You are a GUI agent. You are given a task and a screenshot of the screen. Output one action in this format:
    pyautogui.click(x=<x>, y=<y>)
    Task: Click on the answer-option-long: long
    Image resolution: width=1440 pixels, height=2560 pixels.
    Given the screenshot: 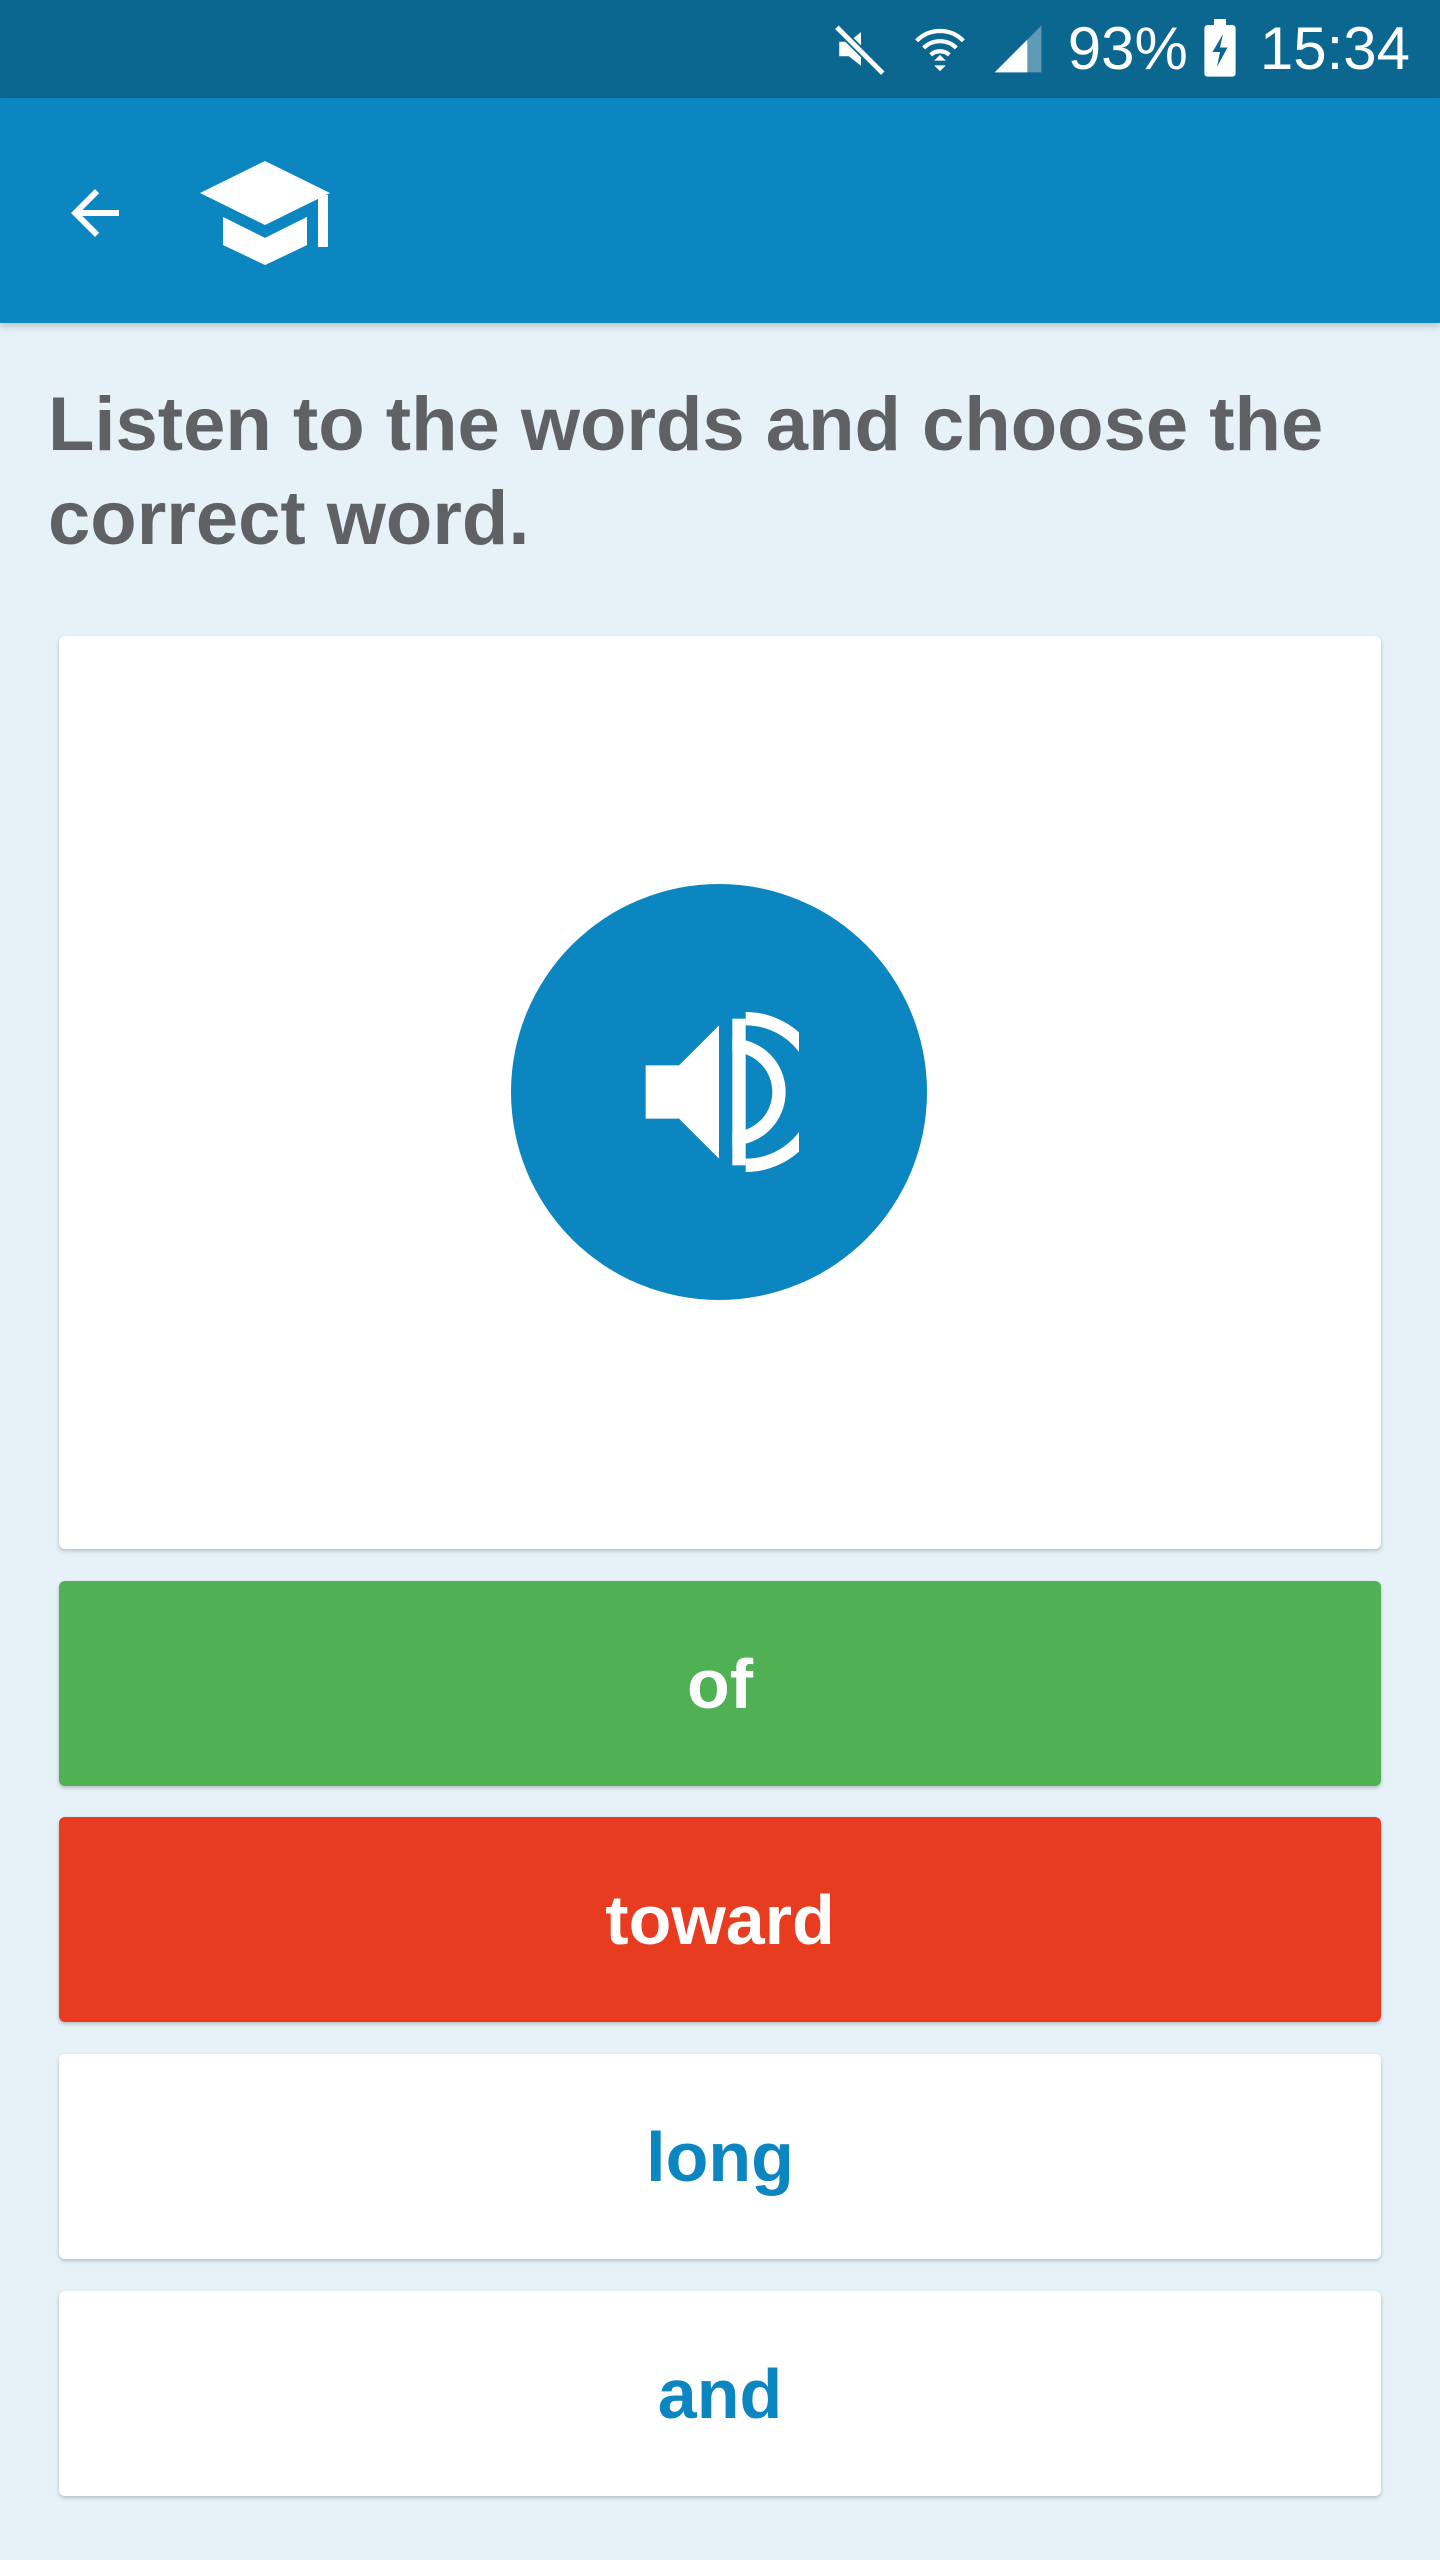 What is the action you would take?
    pyautogui.click(x=720, y=2156)
    